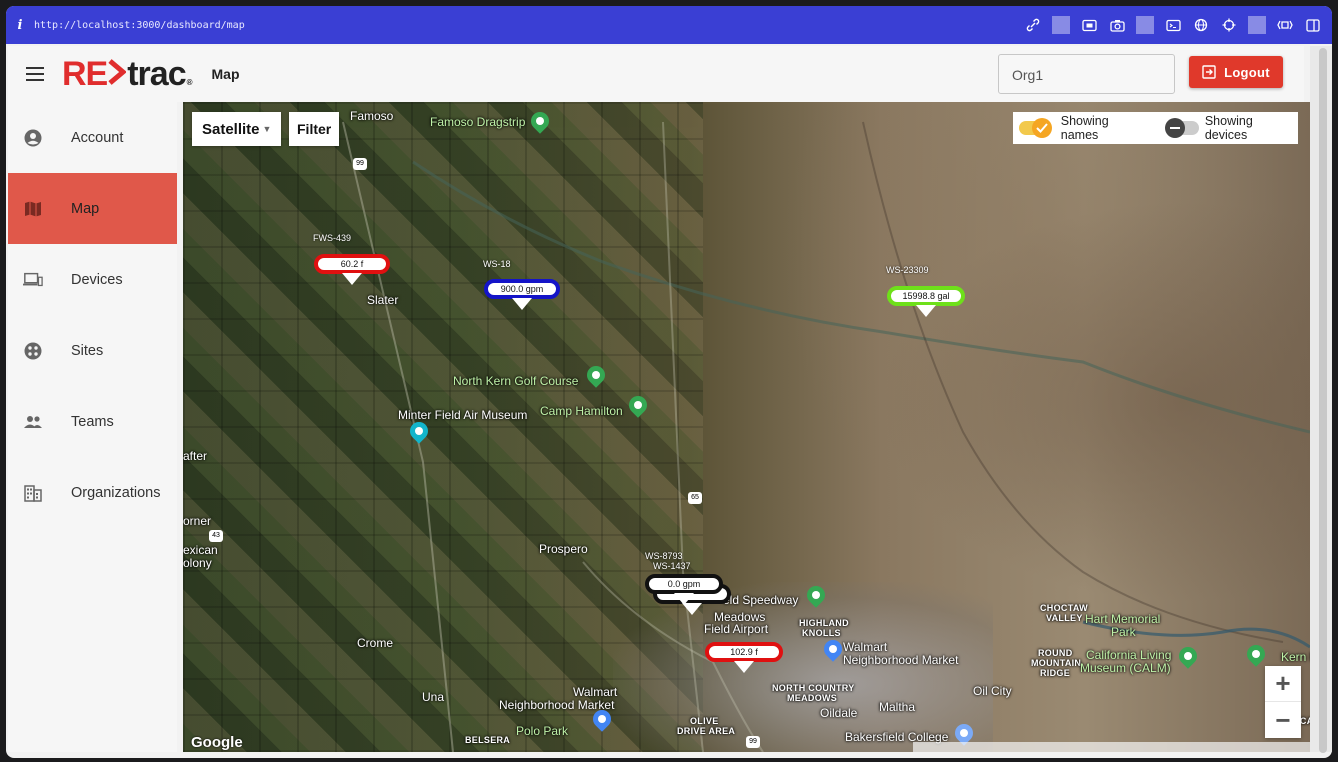 This screenshot has height=762, width=1338. What do you see at coordinates (1056, 663) in the screenshot?
I see `place-label: MOUNTAIN` at bounding box center [1056, 663].